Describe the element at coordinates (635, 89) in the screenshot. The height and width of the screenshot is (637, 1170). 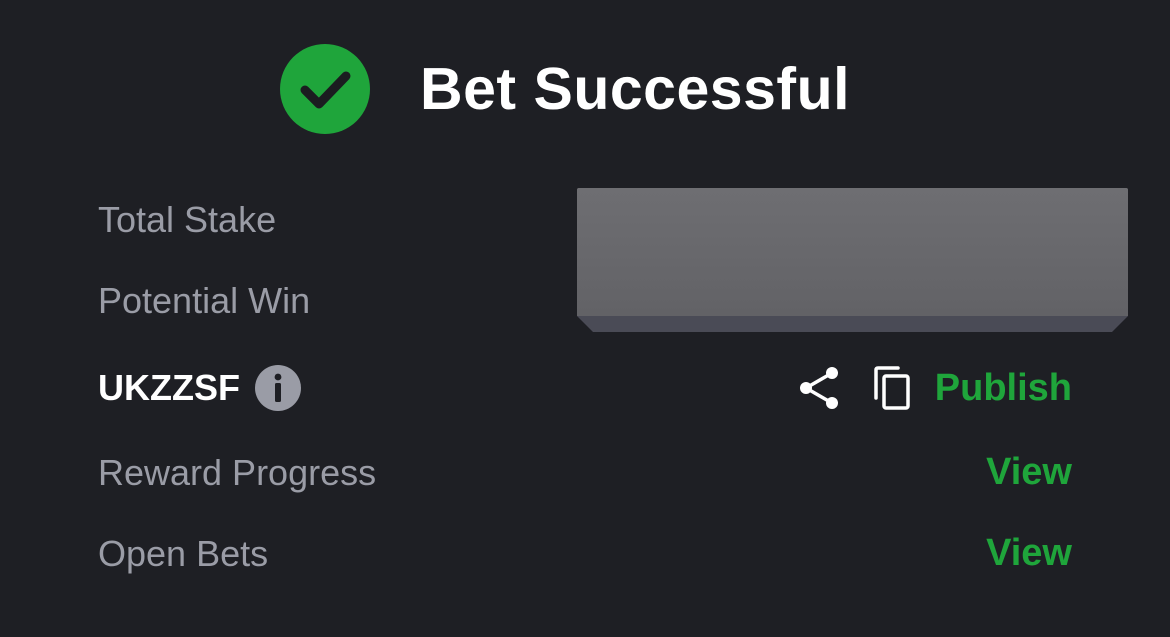
I see `page-title: Bet Successful` at that location.